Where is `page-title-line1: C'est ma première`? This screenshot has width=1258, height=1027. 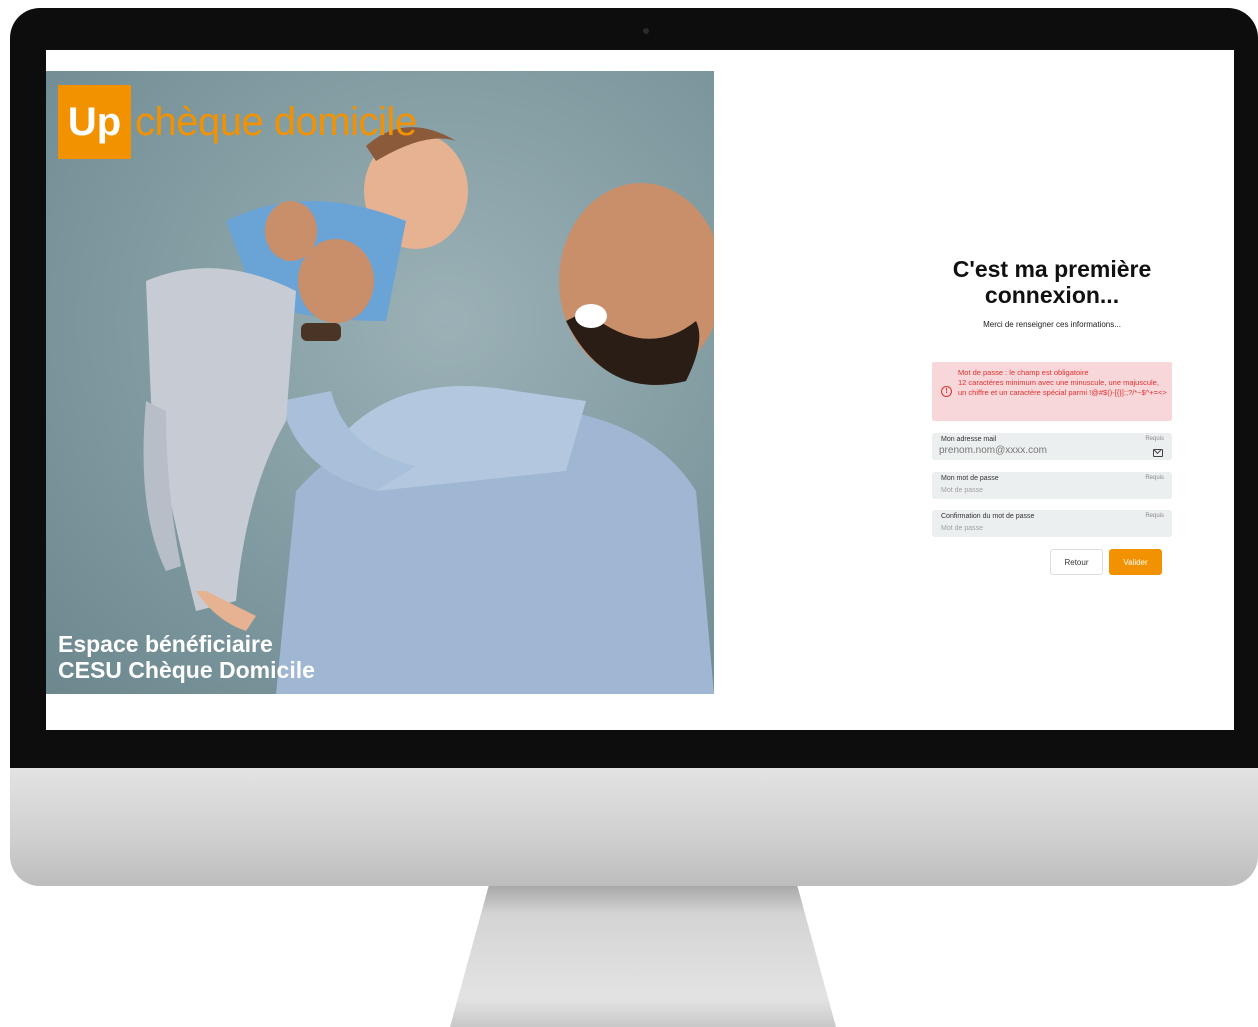
page-title-line1: C'est ma première is located at coordinates (1052, 269).